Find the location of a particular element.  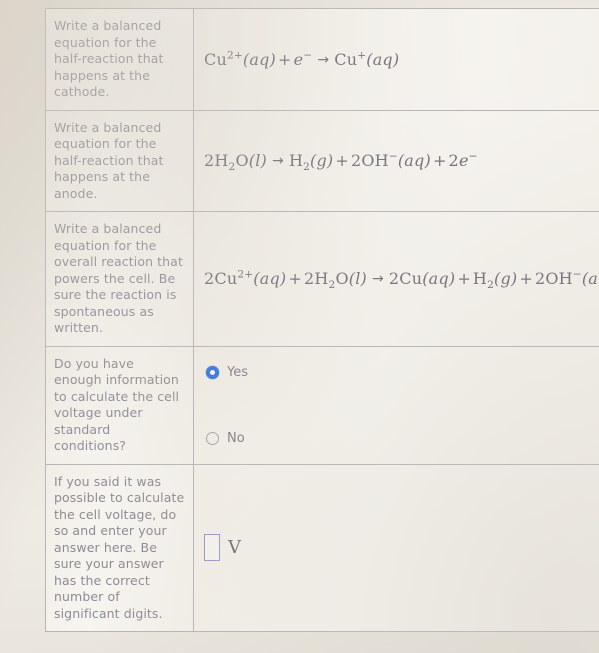

radio-selected-icon is located at coordinates (212, 372).